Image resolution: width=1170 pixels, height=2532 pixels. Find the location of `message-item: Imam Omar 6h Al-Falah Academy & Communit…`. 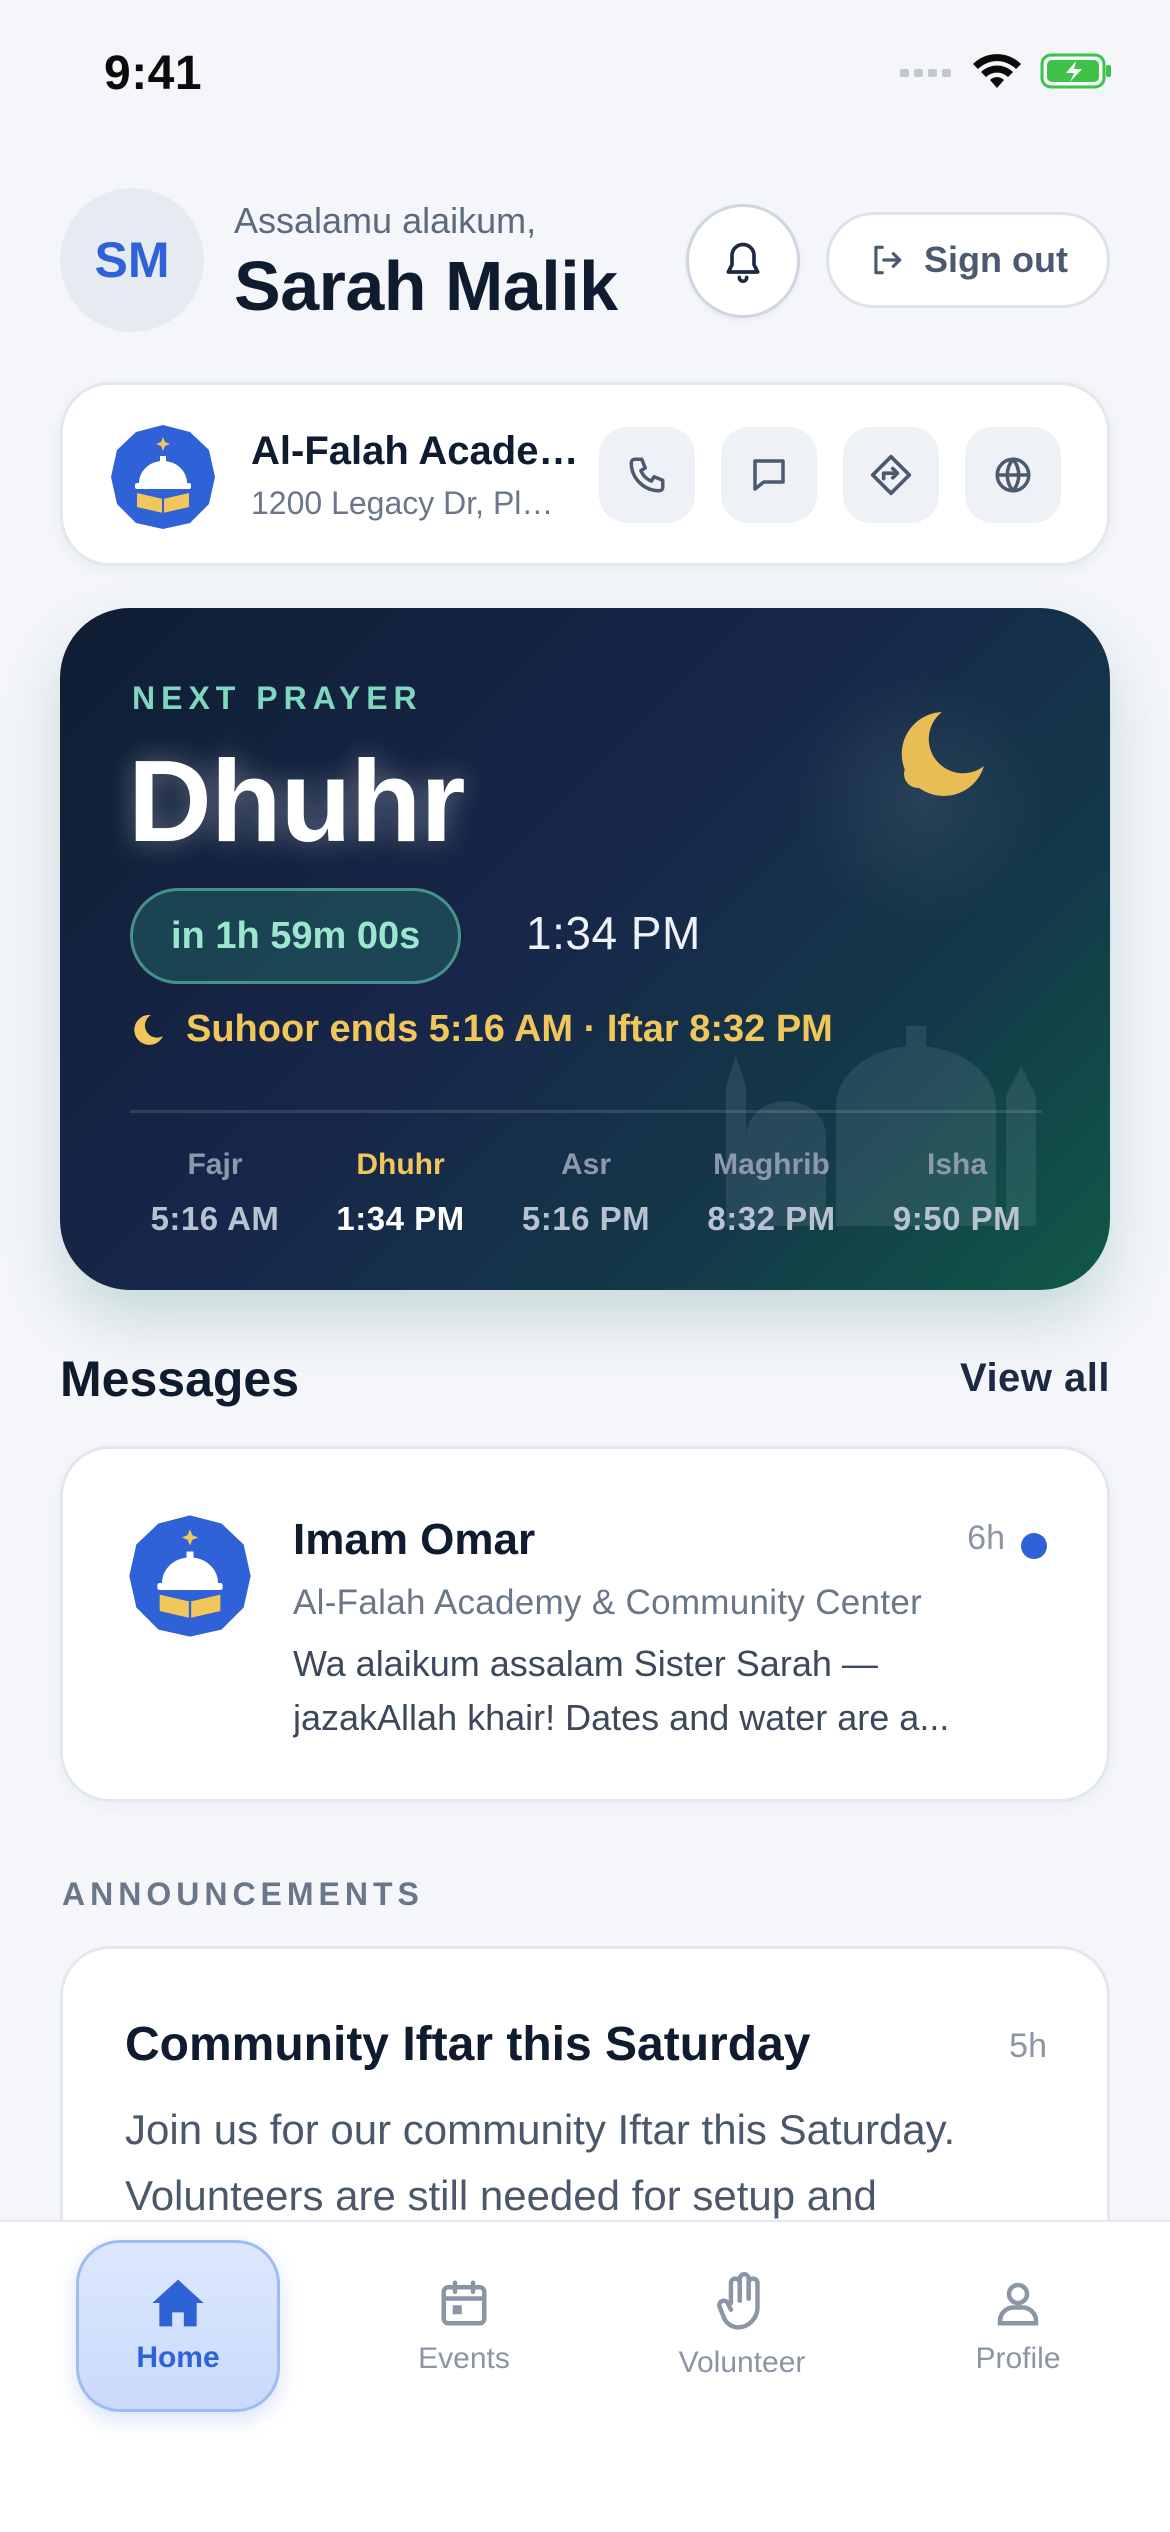

message-item: Imam Omar 6h Al-Falah Academy & Communit… is located at coordinates (585, 1624).